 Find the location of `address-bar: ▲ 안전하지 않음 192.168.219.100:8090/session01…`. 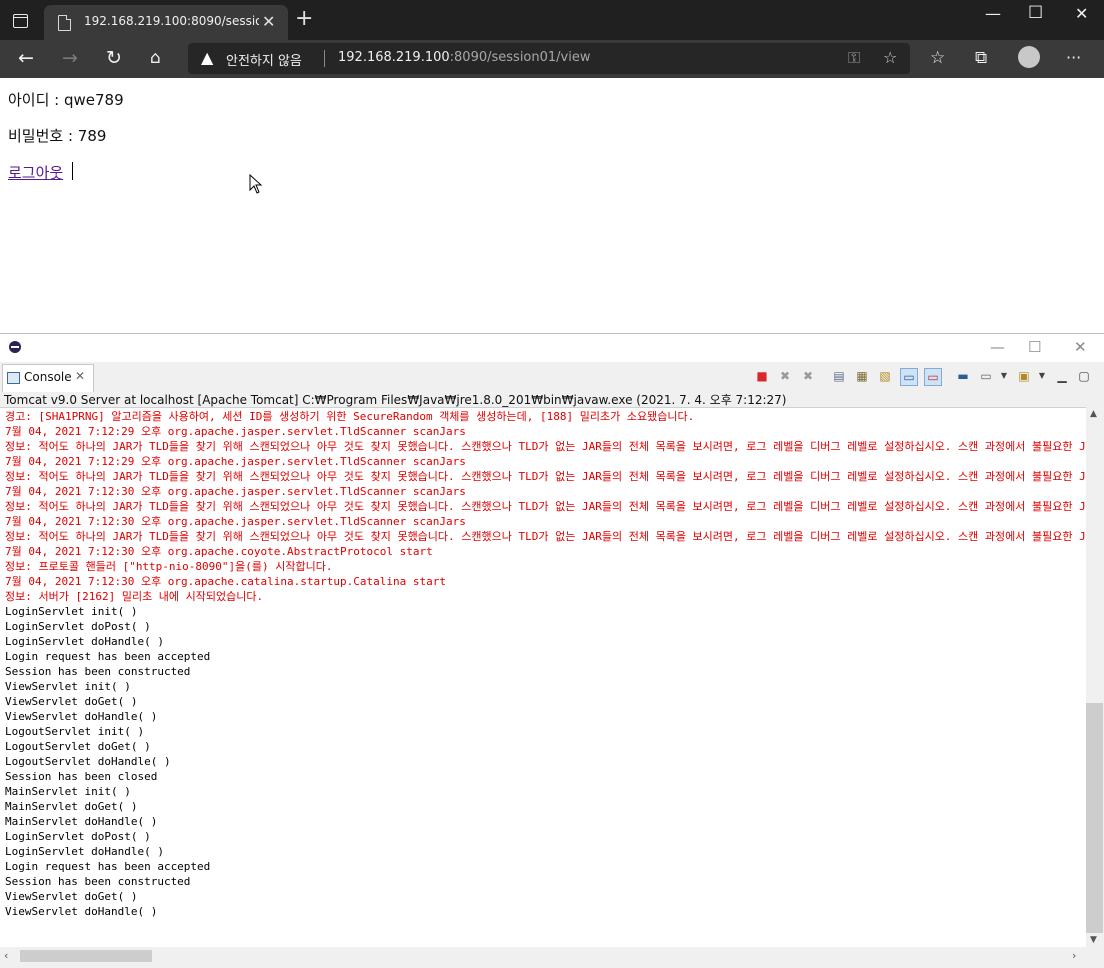

address-bar: ▲ 안전하지 않음 192.168.219.100:8090/session01… is located at coordinates (549, 58).